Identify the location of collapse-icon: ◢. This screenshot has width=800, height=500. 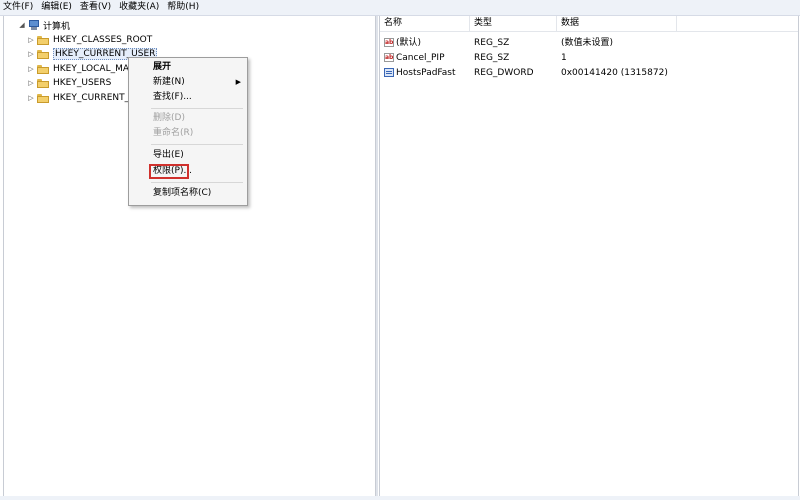
(22, 25).